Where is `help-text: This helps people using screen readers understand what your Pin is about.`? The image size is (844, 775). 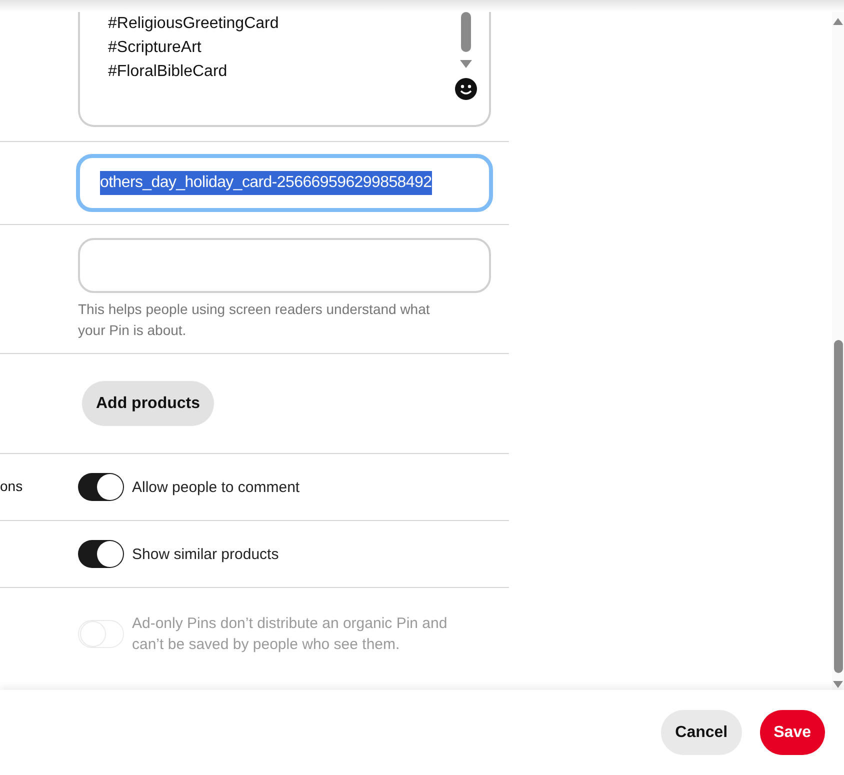 help-text: This helps people using screen readers understand what your Pin is about. is located at coordinates (254, 320).